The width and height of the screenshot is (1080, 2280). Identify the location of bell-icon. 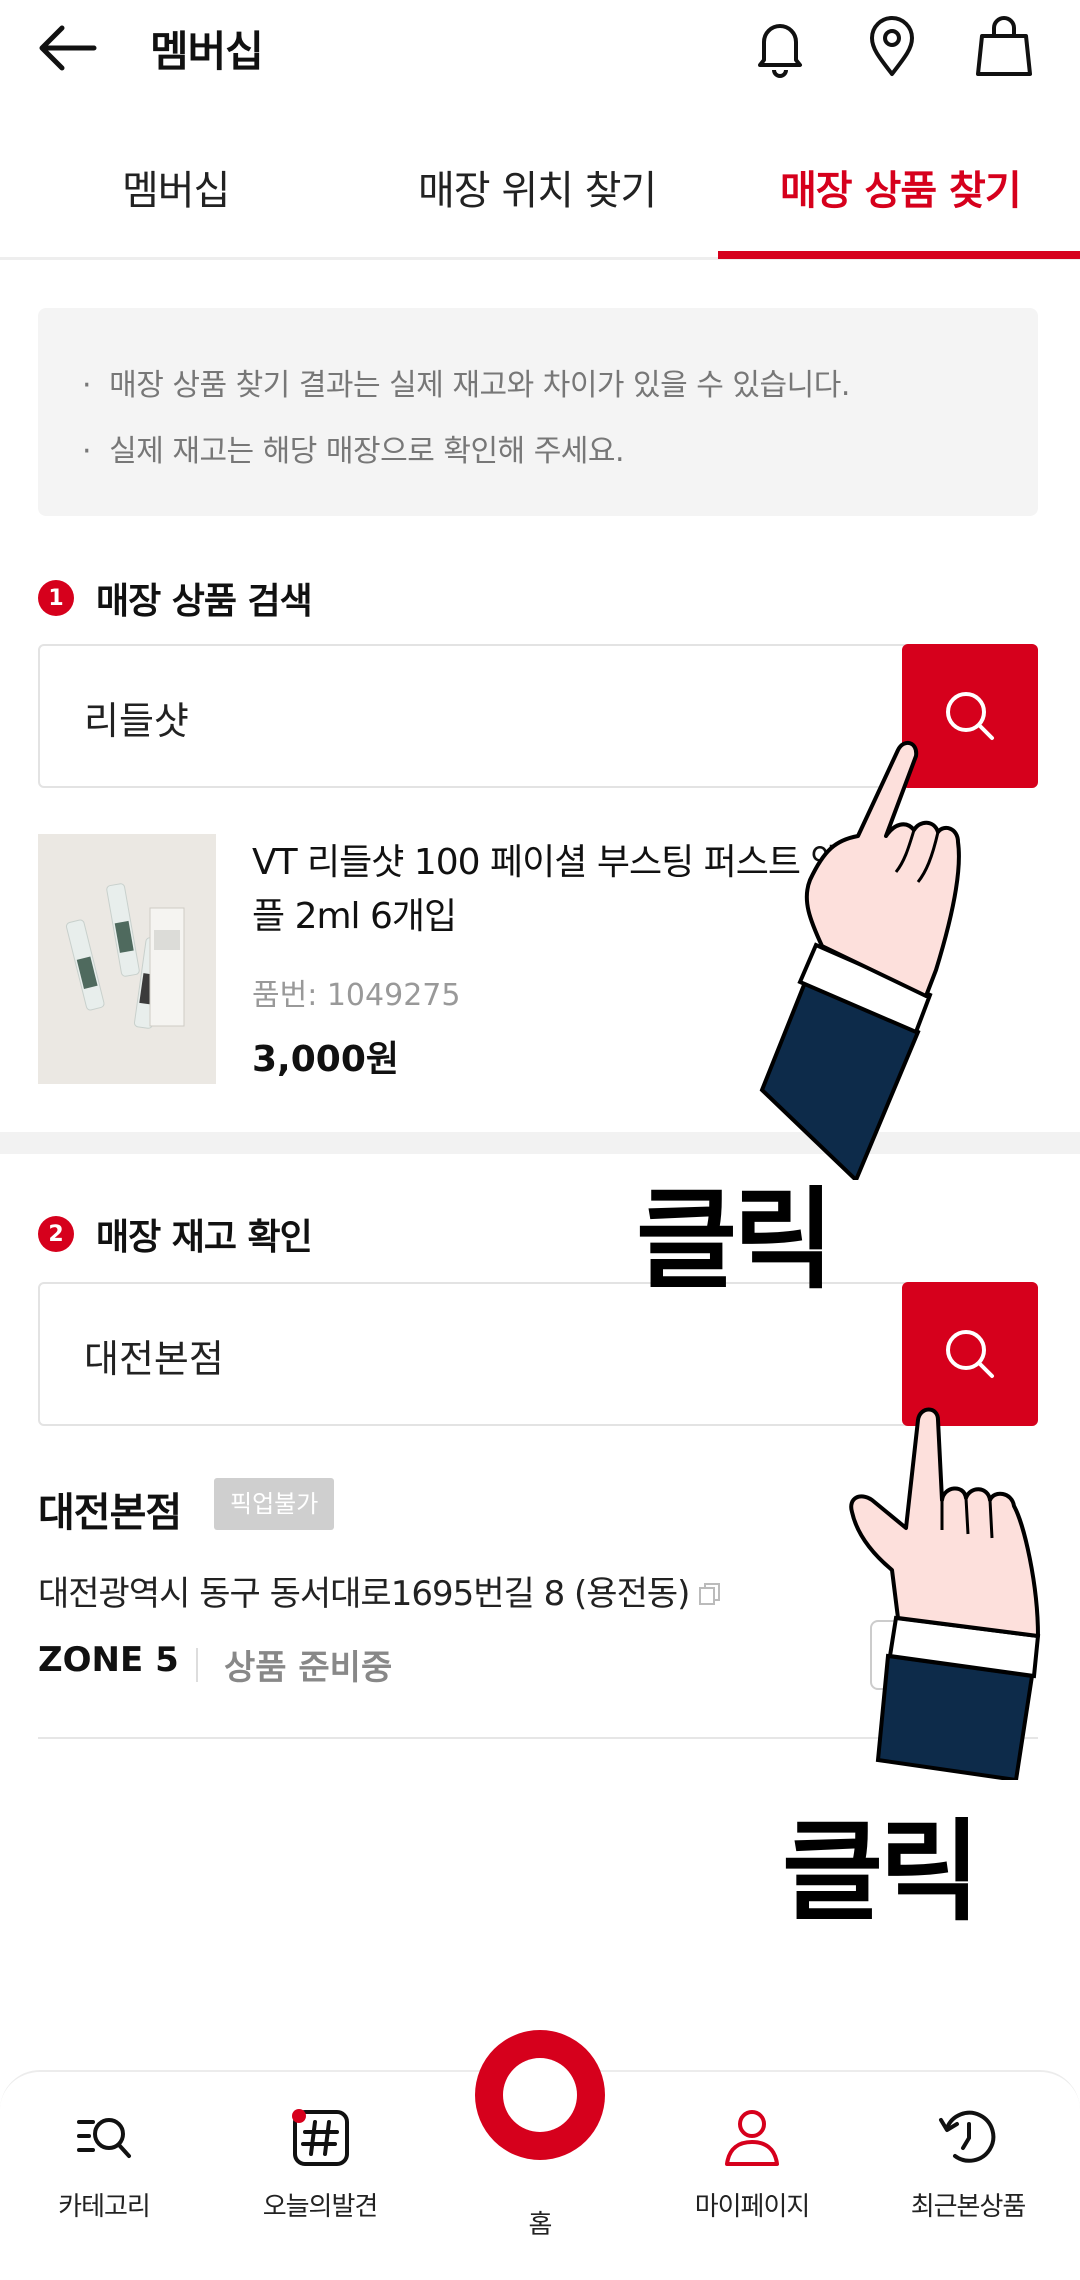
(780, 51).